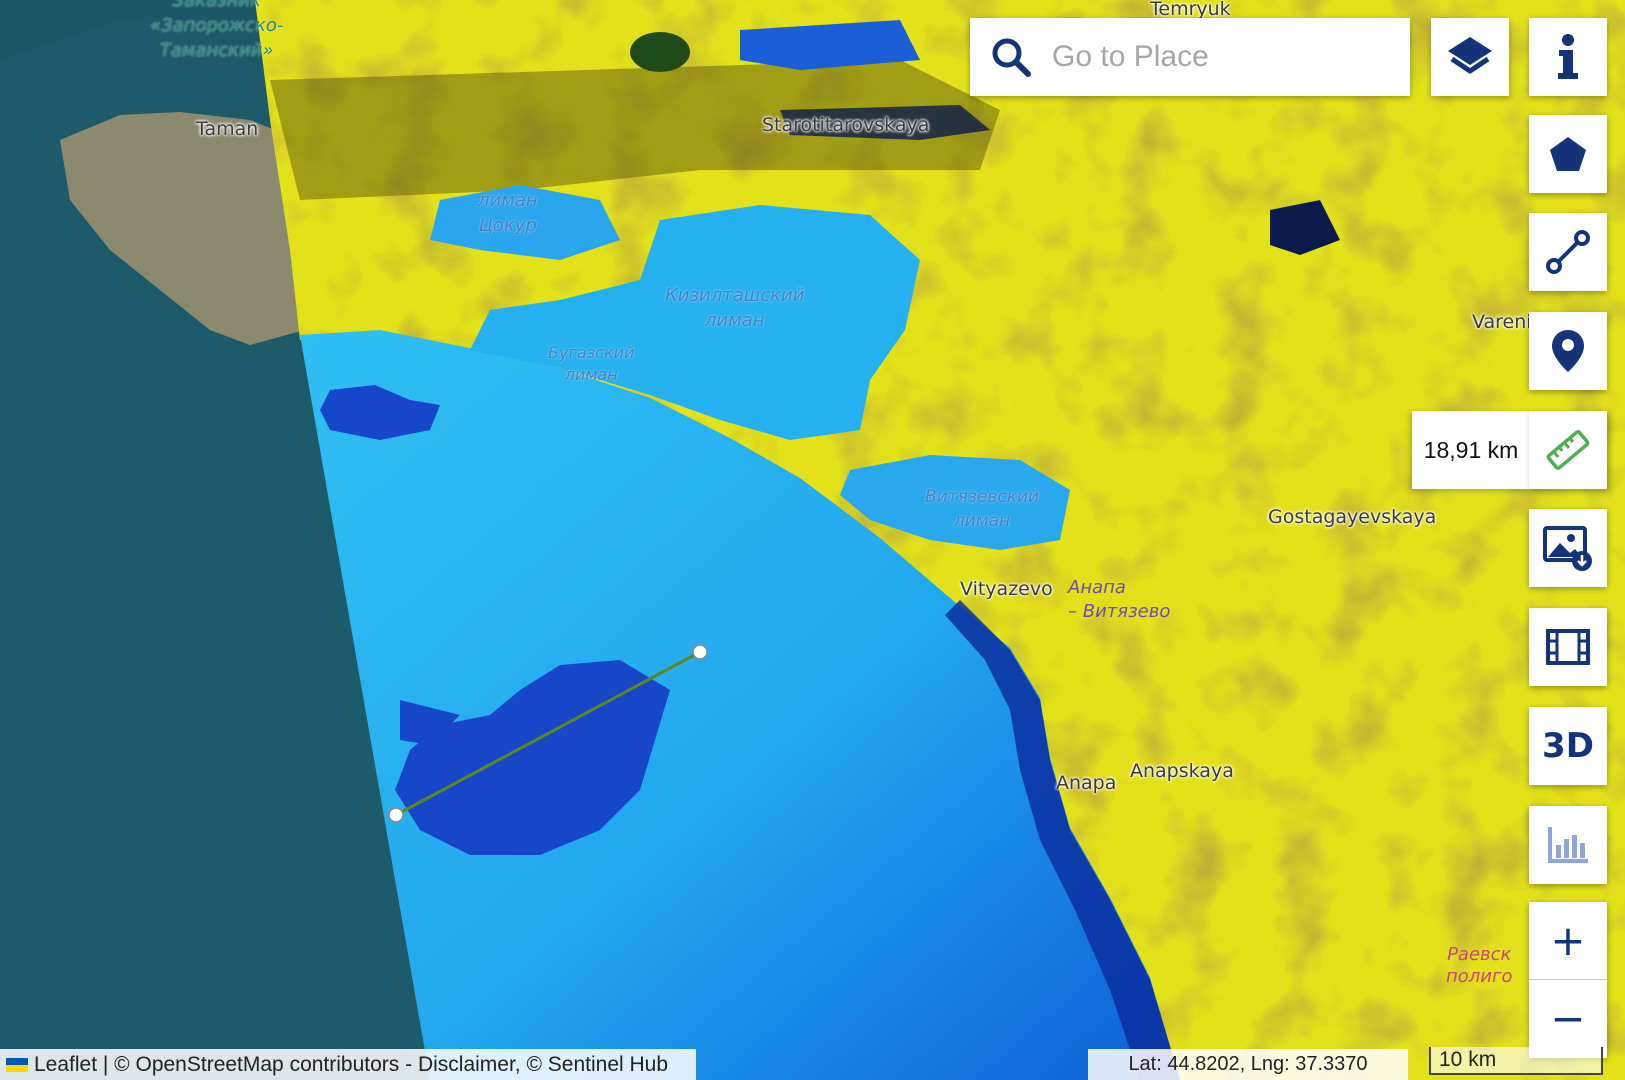 This screenshot has height=1080, width=1625. Describe the element at coordinates (1479, 954) in the screenshot. I see `polygon-label-raevsky-line1: Раевск` at that location.